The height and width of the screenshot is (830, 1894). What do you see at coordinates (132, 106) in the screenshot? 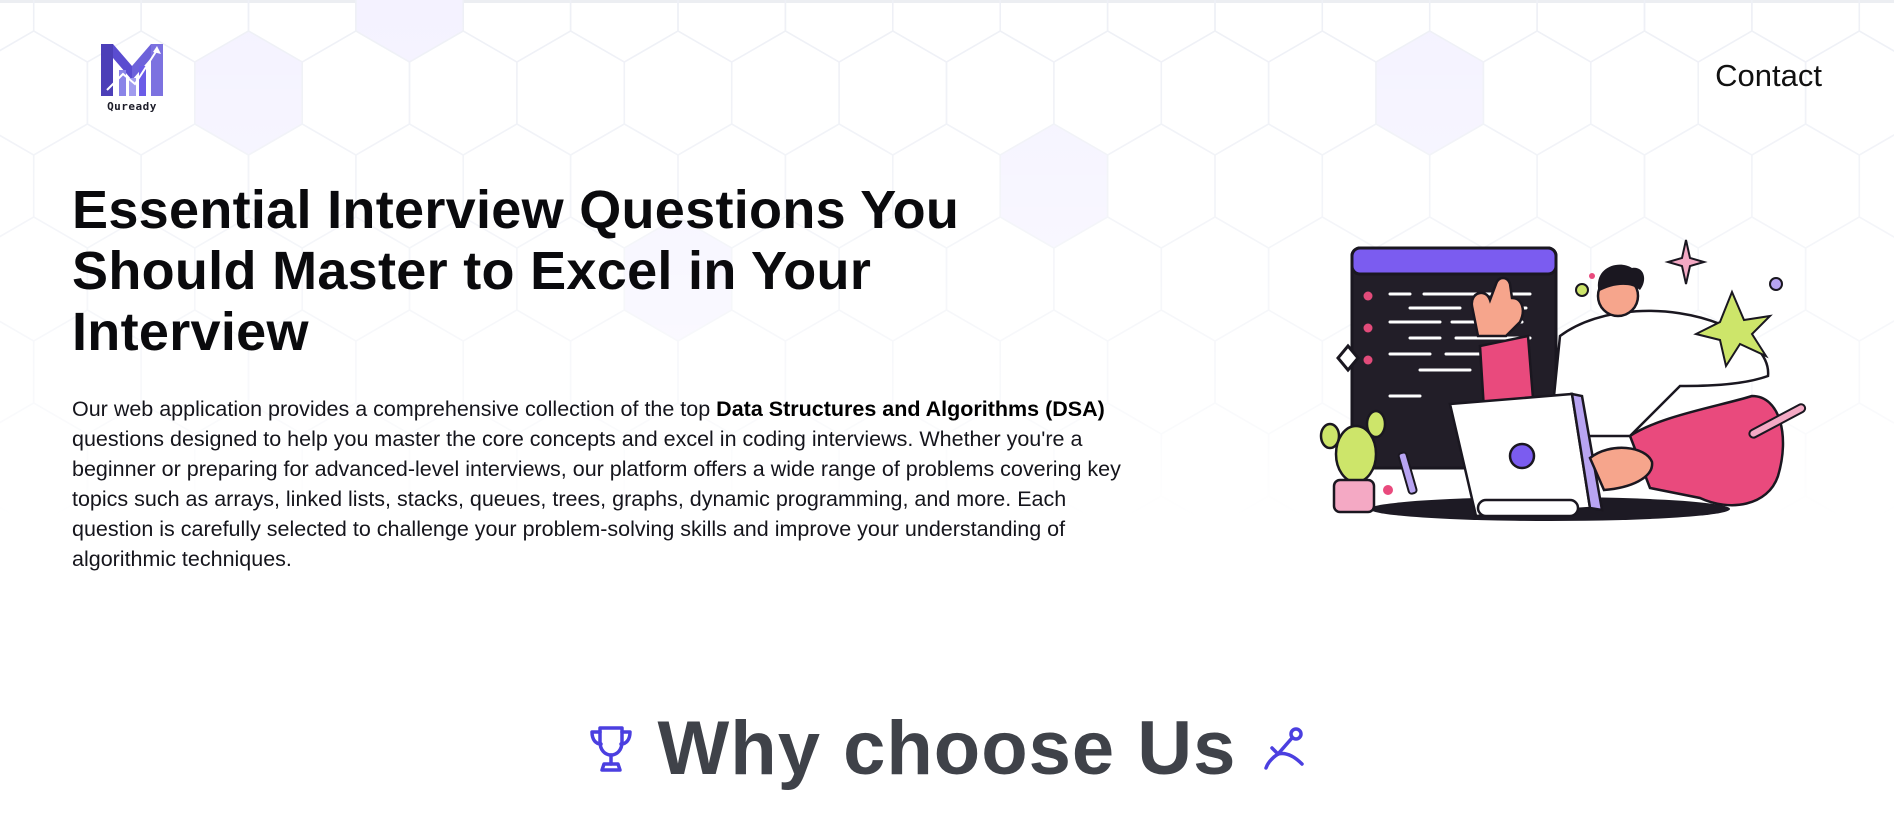
I see `brand-name: Quready` at bounding box center [132, 106].